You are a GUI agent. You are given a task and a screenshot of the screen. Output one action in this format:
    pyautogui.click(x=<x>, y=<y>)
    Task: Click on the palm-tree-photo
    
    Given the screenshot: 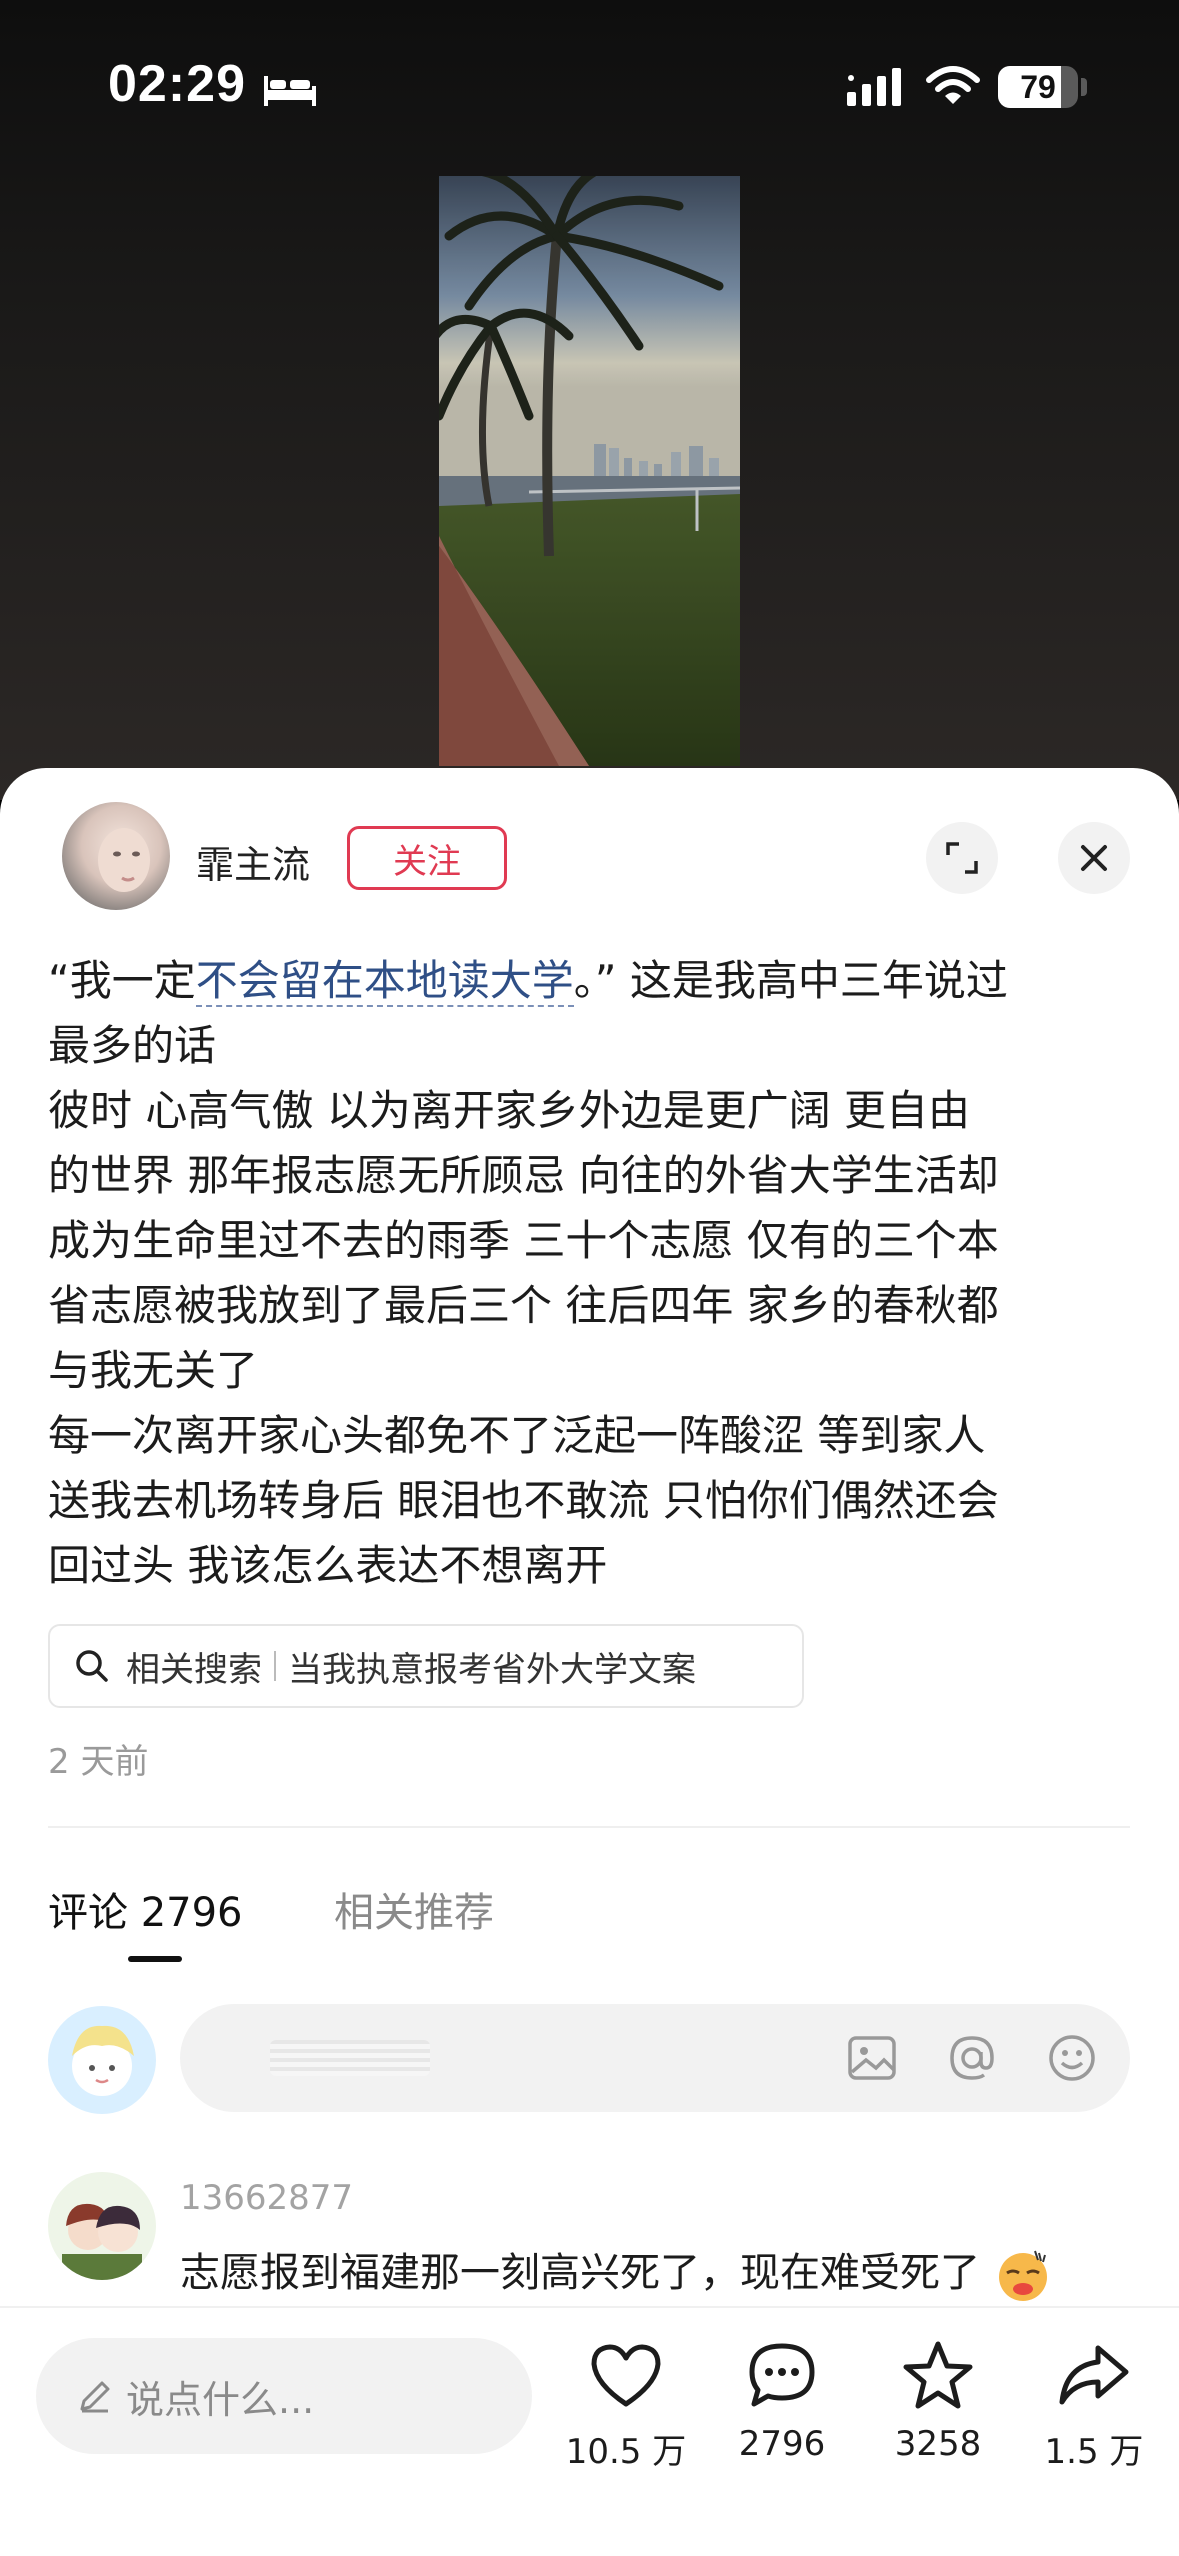 What is the action you would take?
    pyautogui.click(x=589, y=471)
    